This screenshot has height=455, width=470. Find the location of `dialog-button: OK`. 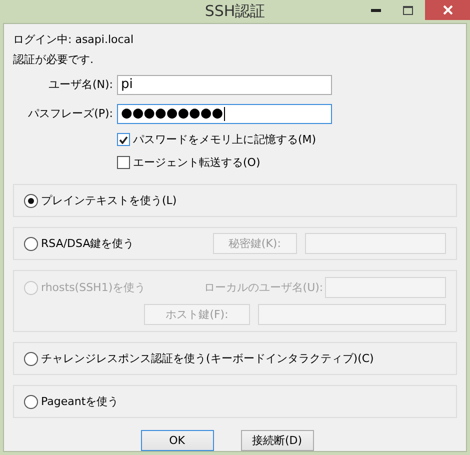

dialog-button: OK is located at coordinates (177, 440).